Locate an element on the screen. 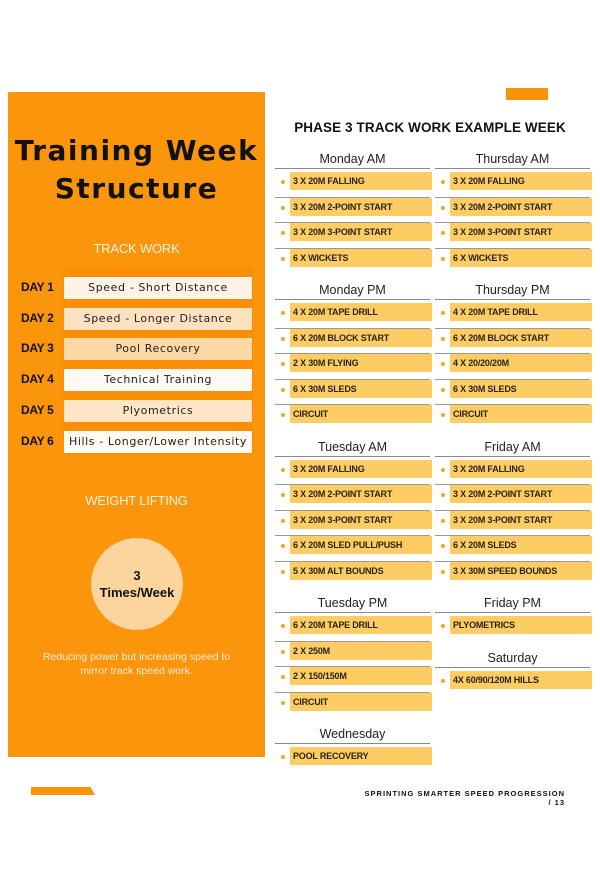  workout-item: 5 X 30M ALT BOUNDS is located at coordinates (353, 574).